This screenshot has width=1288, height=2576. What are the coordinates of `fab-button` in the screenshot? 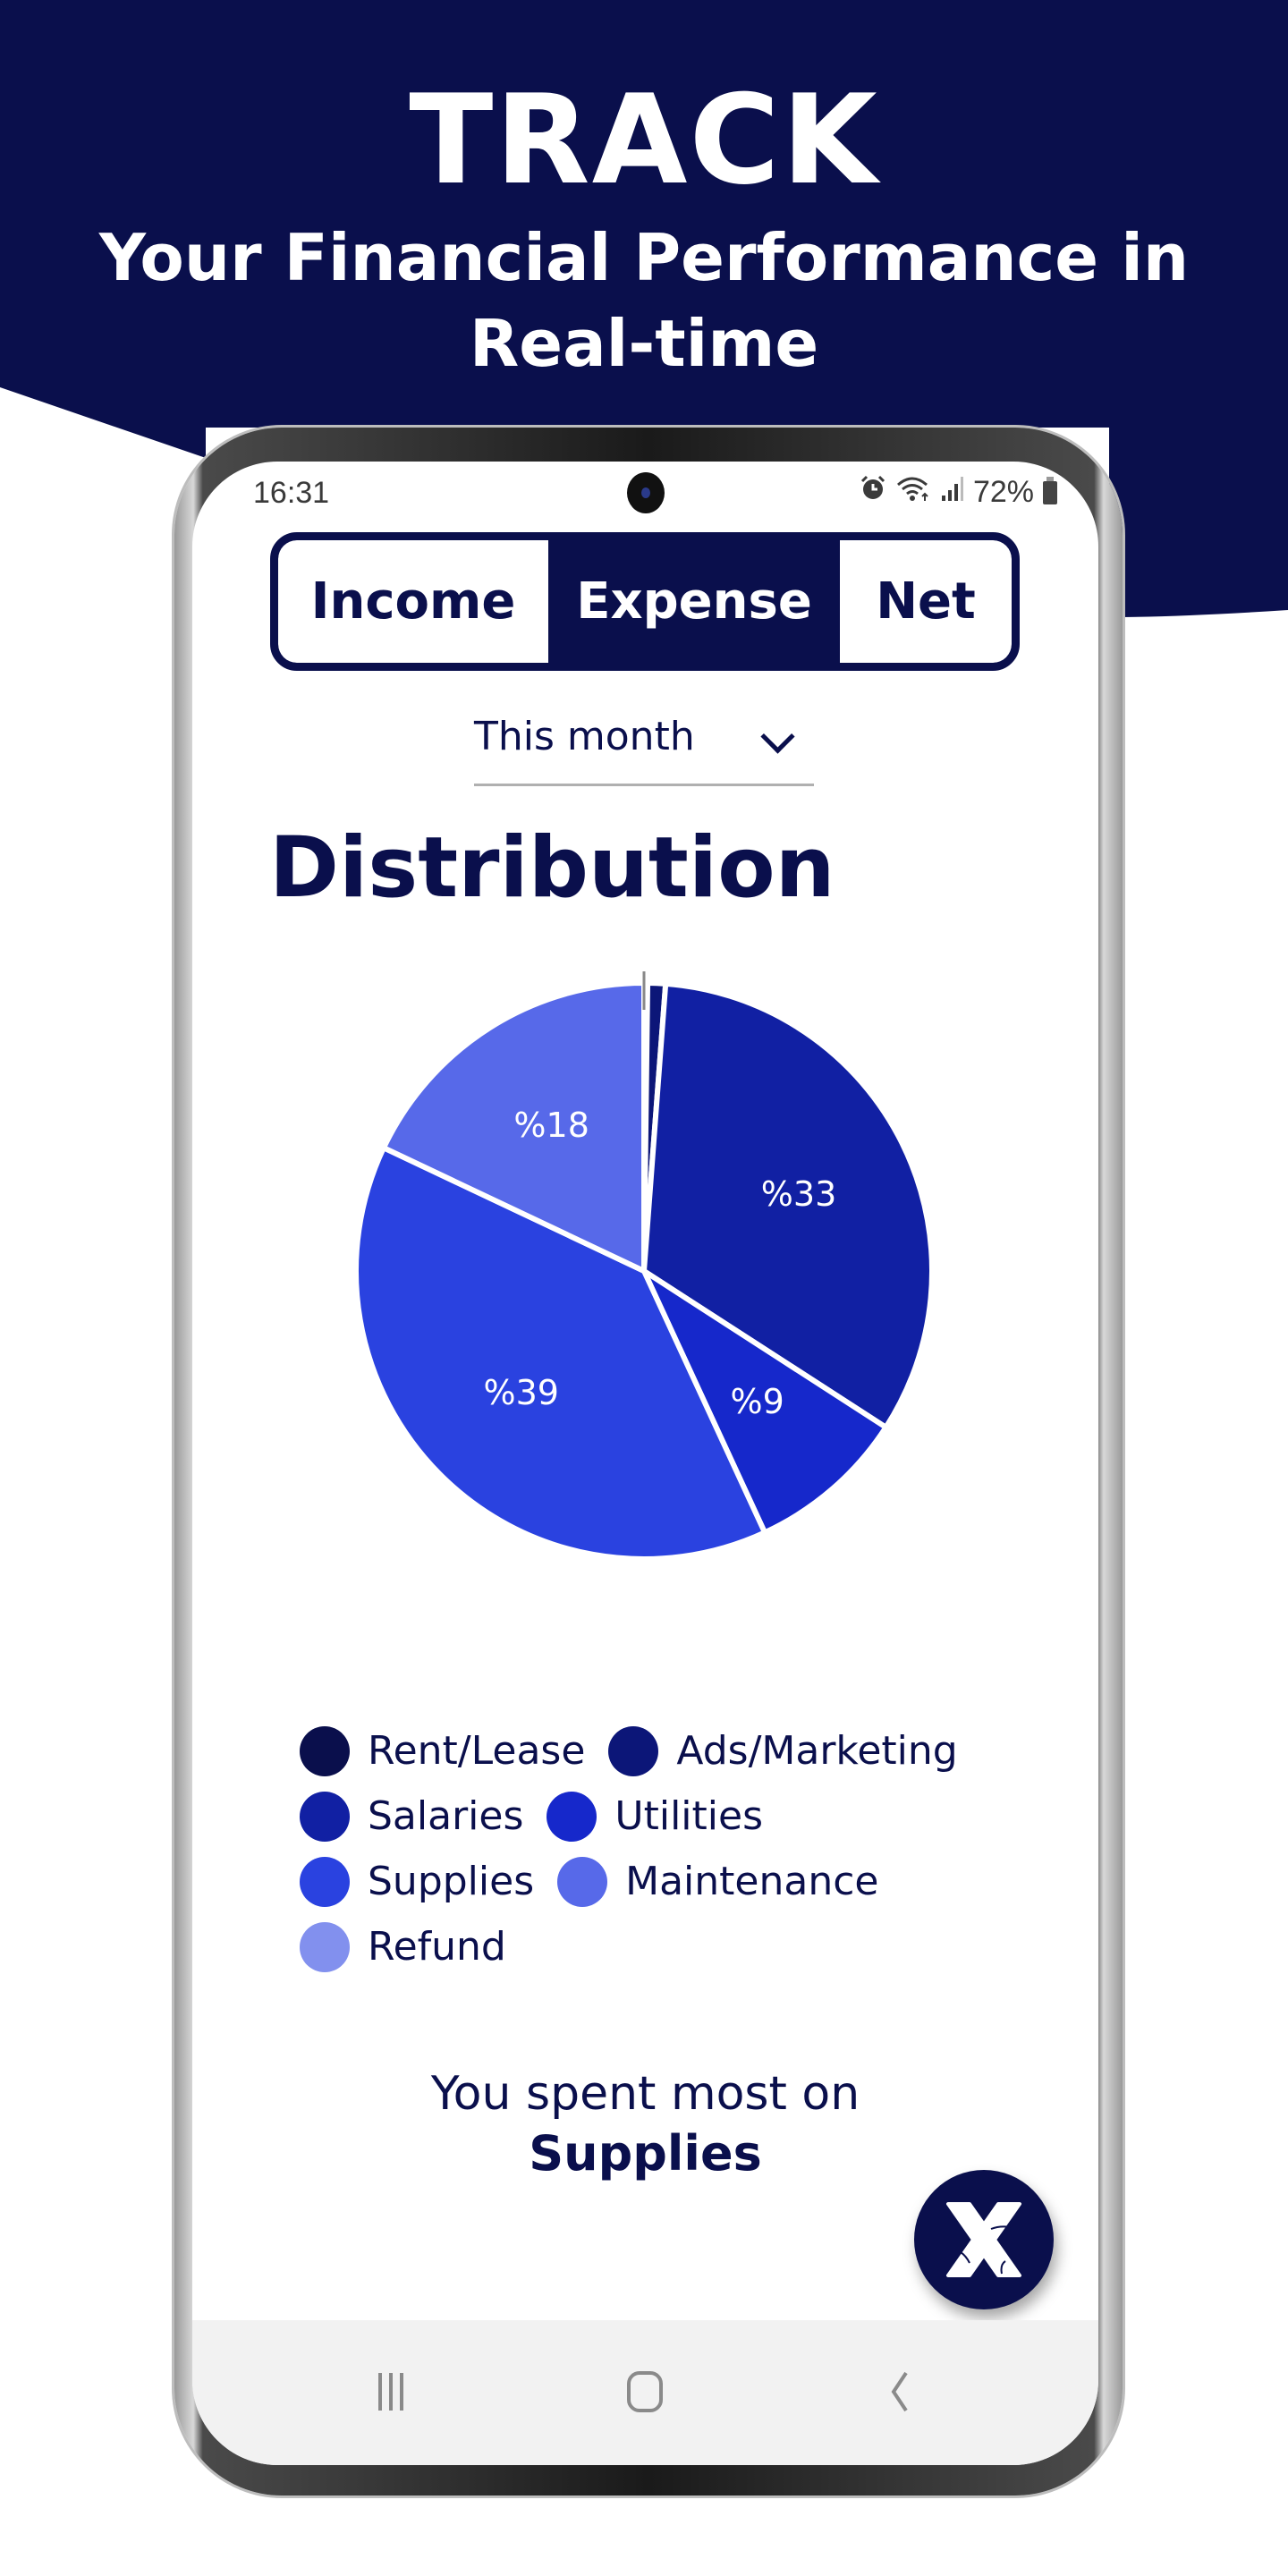 It's located at (984, 2239).